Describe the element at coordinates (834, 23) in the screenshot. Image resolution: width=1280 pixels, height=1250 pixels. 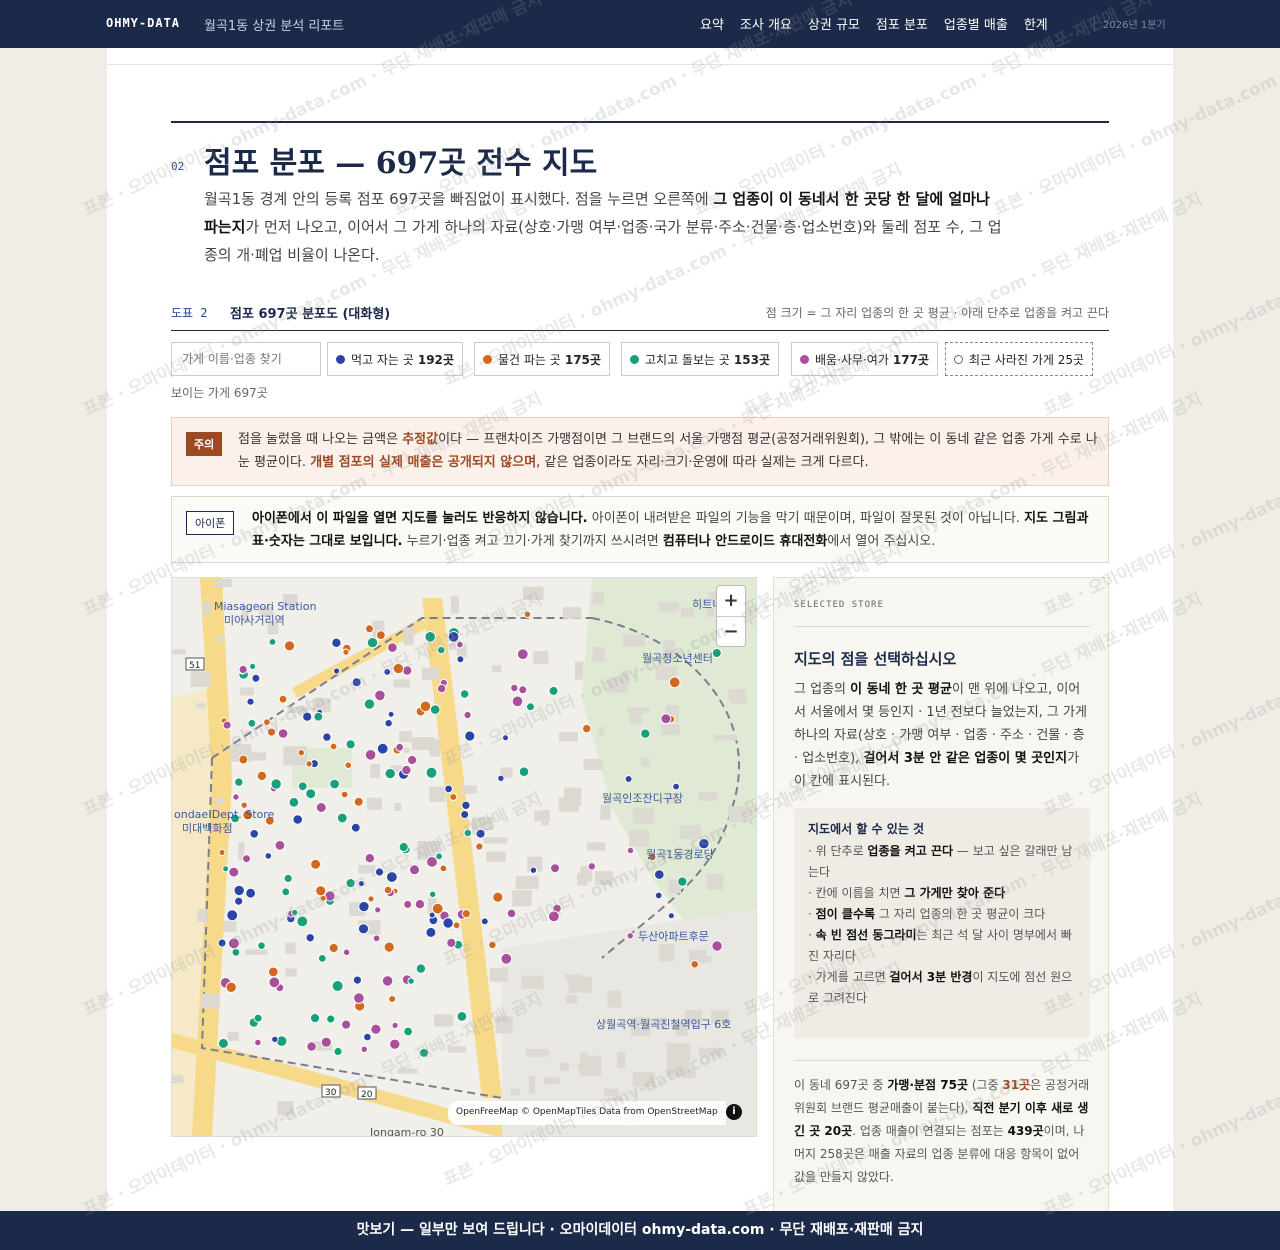
I see `nav-market-size: 상권 규모` at that location.